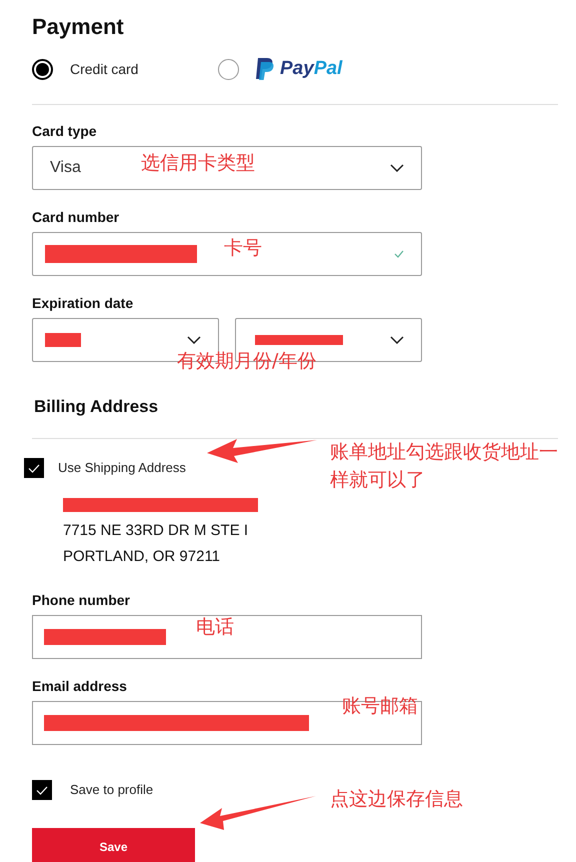 The width and height of the screenshot is (576, 862). Describe the element at coordinates (122, 468) in the screenshot. I see `checkbox-label: Use Shipping Address` at that location.